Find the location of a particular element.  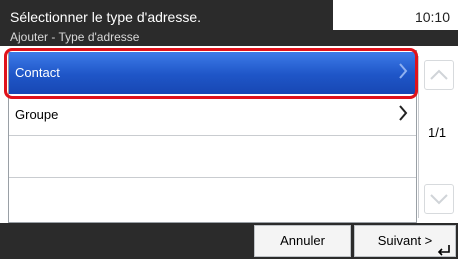

clock: 10:10 is located at coordinates (432, 17).